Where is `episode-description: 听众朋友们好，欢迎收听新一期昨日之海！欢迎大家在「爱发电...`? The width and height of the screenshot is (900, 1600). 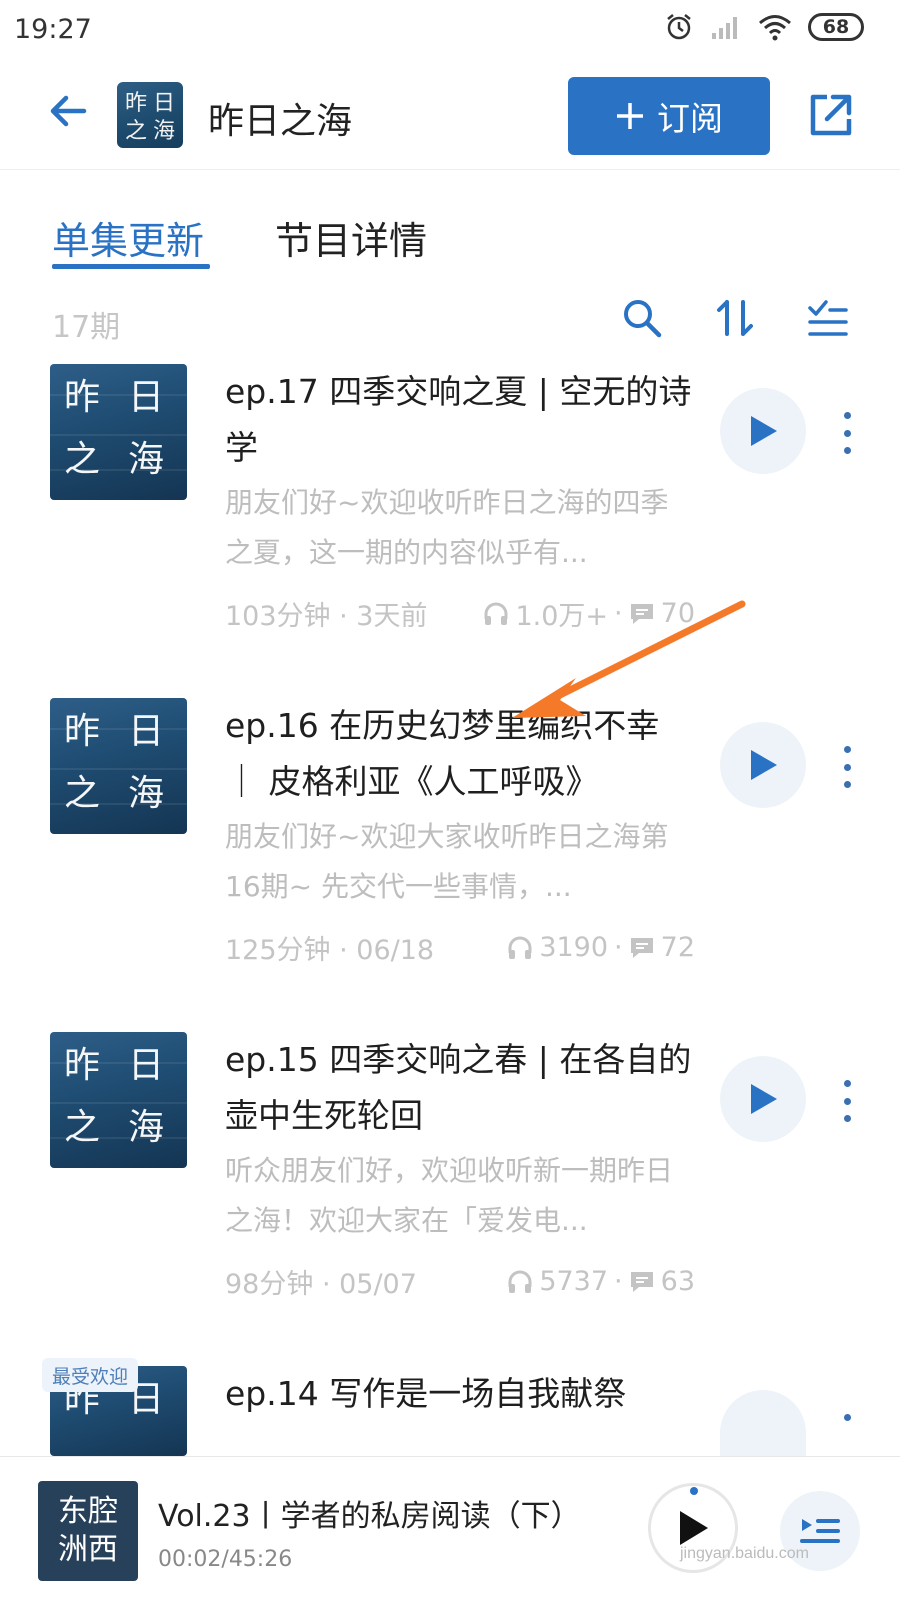
episode-description: 听众朋友们好，欢迎收听新一期昨日之海！欢迎大家在「爱发电... is located at coordinates (449, 1195).